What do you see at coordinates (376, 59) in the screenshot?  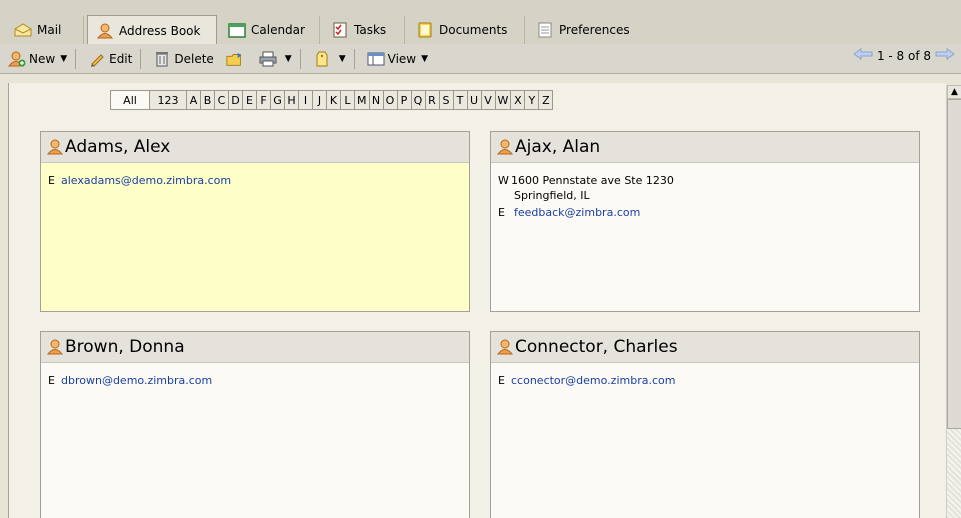 I see `view-icon` at bounding box center [376, 59].